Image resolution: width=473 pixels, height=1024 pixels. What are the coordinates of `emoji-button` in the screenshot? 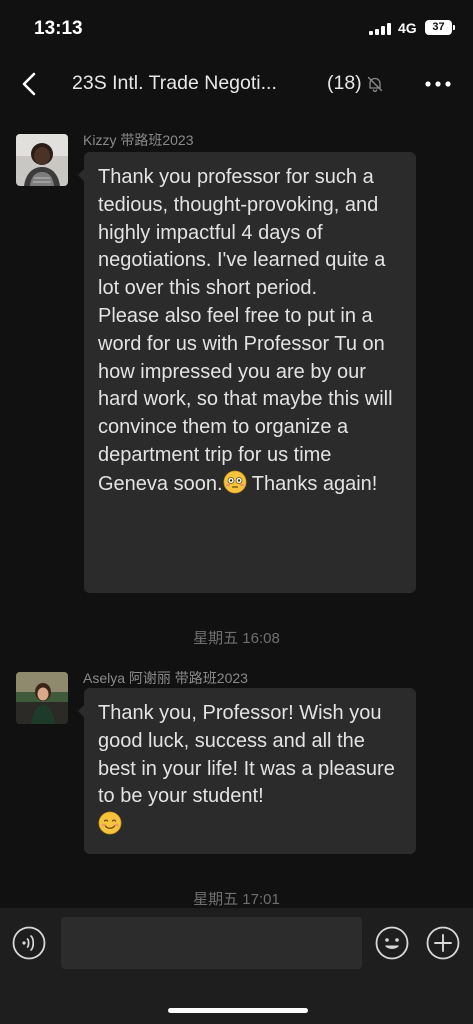 It's located at (392, 943).